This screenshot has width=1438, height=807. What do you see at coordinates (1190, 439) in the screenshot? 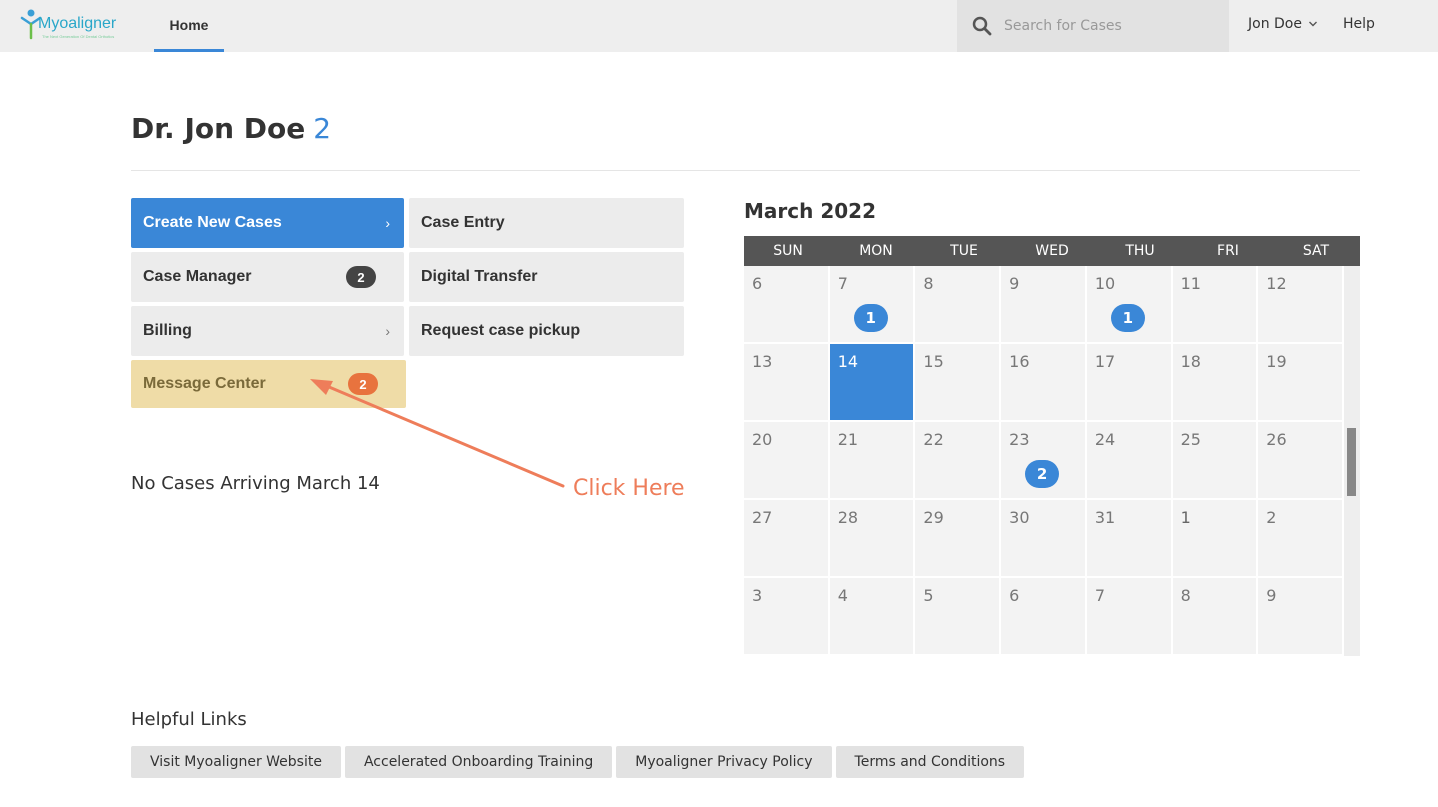
I see `day-number: 25` at bounding box center [1190, 439].